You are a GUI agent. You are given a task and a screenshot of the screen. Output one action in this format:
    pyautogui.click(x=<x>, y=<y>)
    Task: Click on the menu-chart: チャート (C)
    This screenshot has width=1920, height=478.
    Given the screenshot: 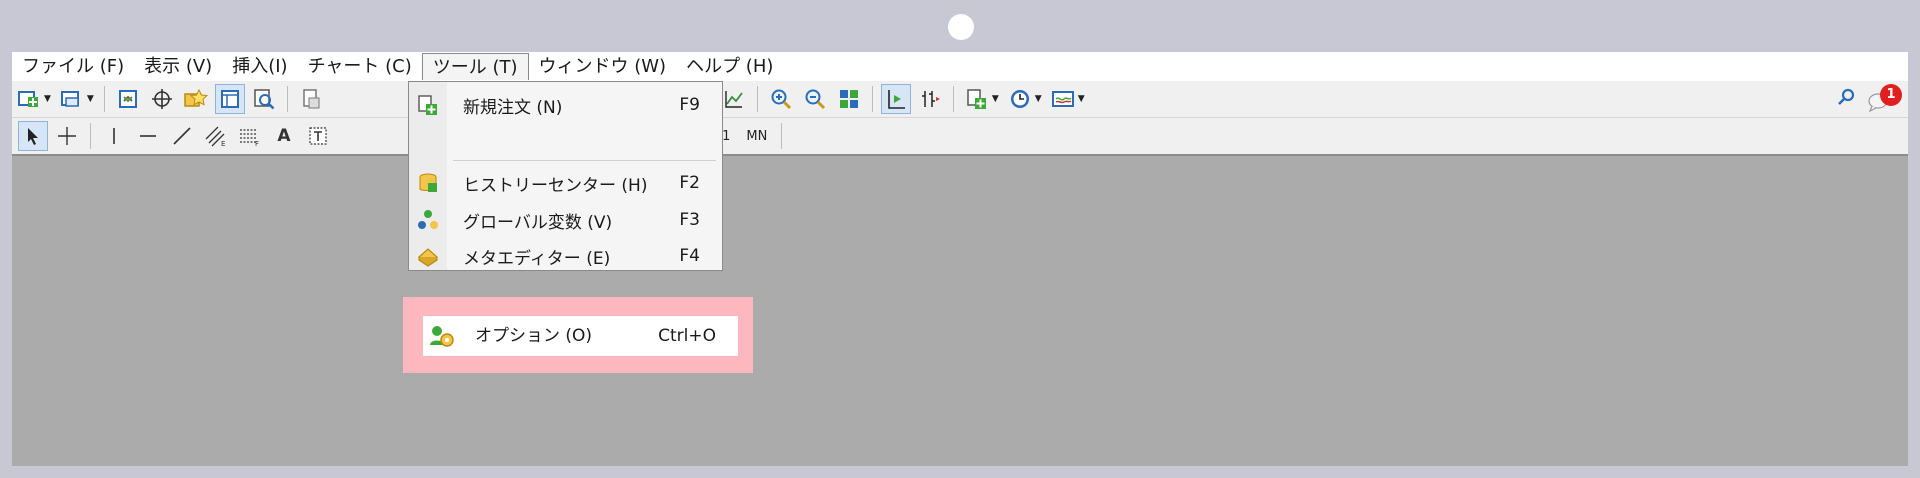 What is the action you would take?
    pyautogui.click(x=360, y=66)
    